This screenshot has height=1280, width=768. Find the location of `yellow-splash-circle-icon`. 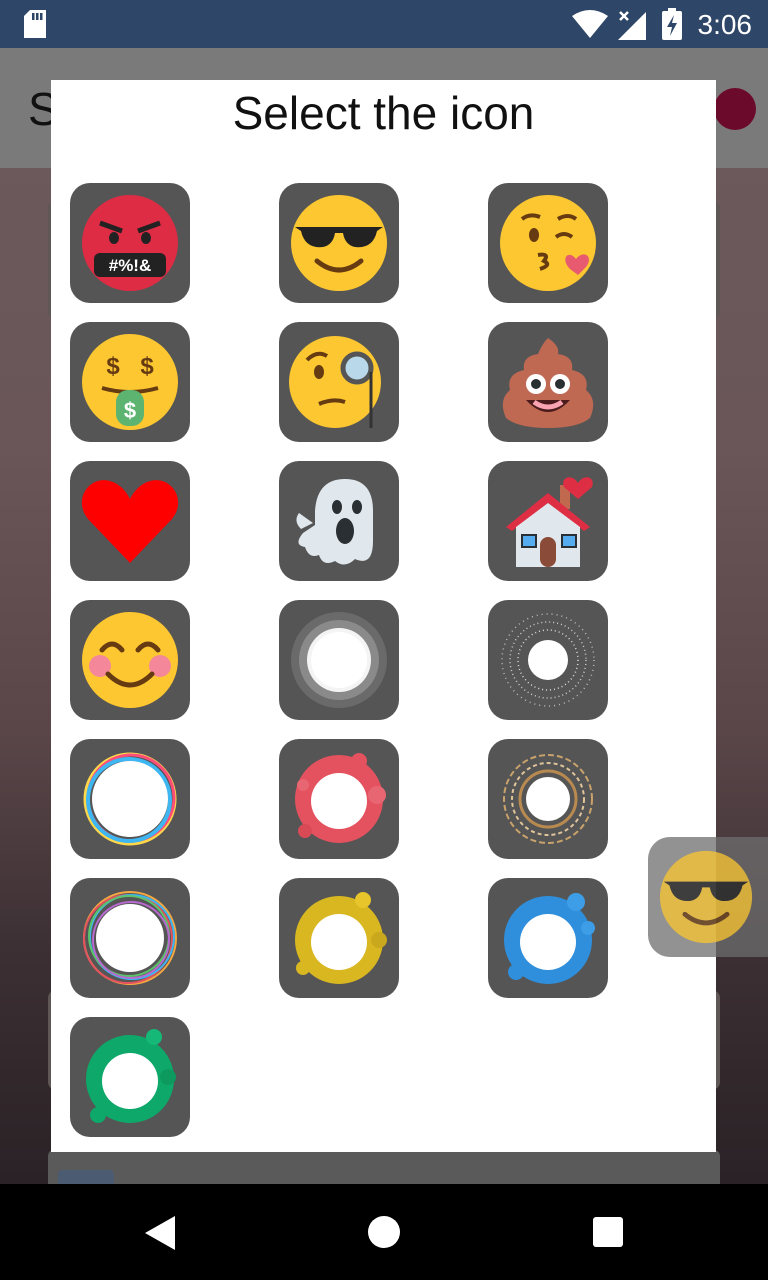

yellow-splash-circle-icon is located at coordinates (341, 938).